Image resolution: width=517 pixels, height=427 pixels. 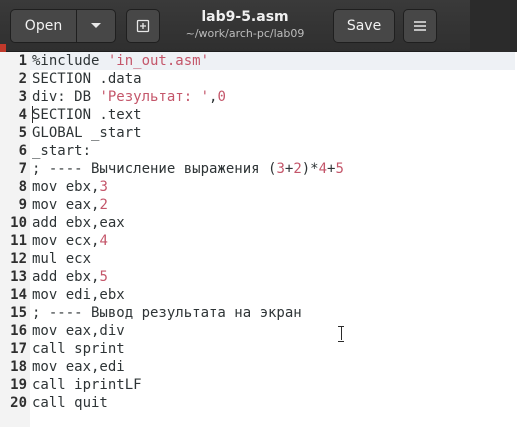 I want to click on code-line: mov eax,edi, so click(x=273, y=367).